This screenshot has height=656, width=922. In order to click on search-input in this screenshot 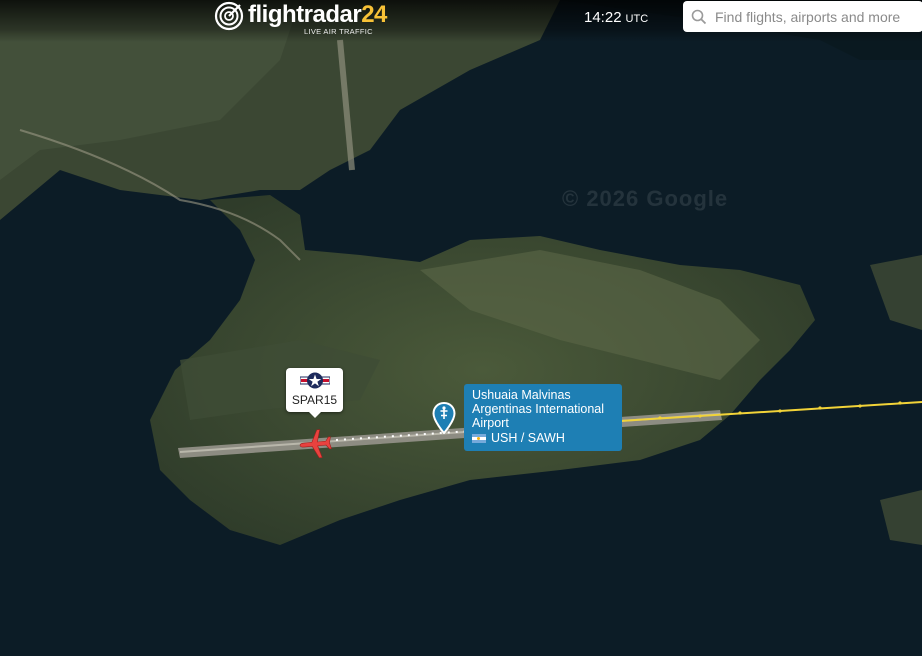, I will do `click(815, 16)`.